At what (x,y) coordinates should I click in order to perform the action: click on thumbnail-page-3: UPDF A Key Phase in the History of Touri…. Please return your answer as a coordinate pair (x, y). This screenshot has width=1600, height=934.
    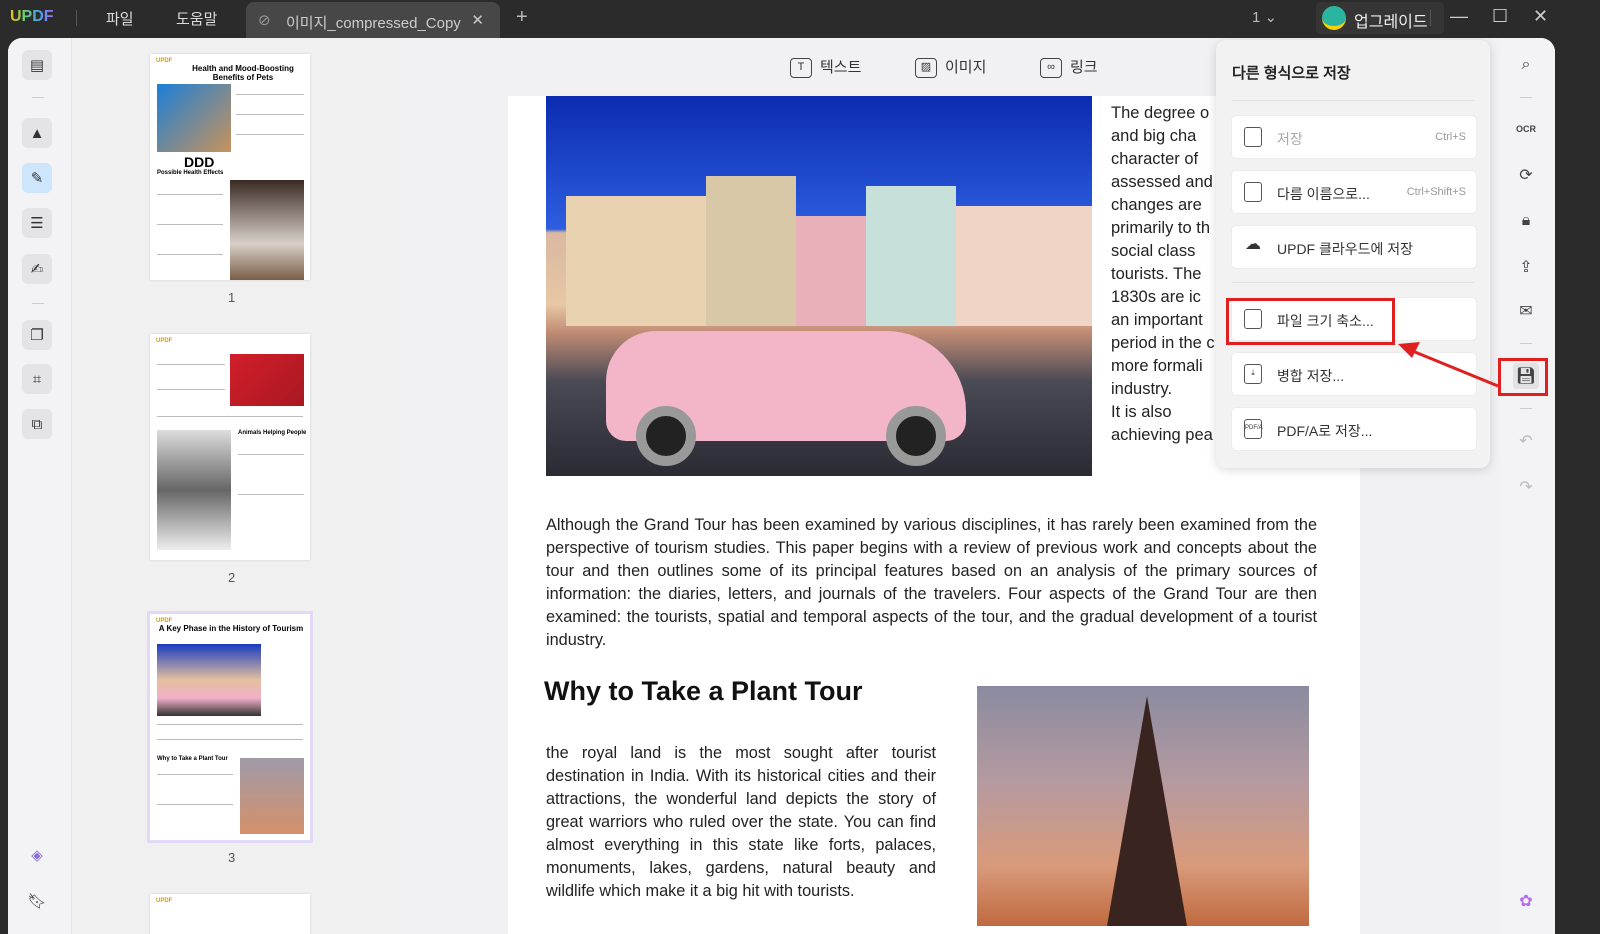
    Looking at the image, I should click on (230, 727).